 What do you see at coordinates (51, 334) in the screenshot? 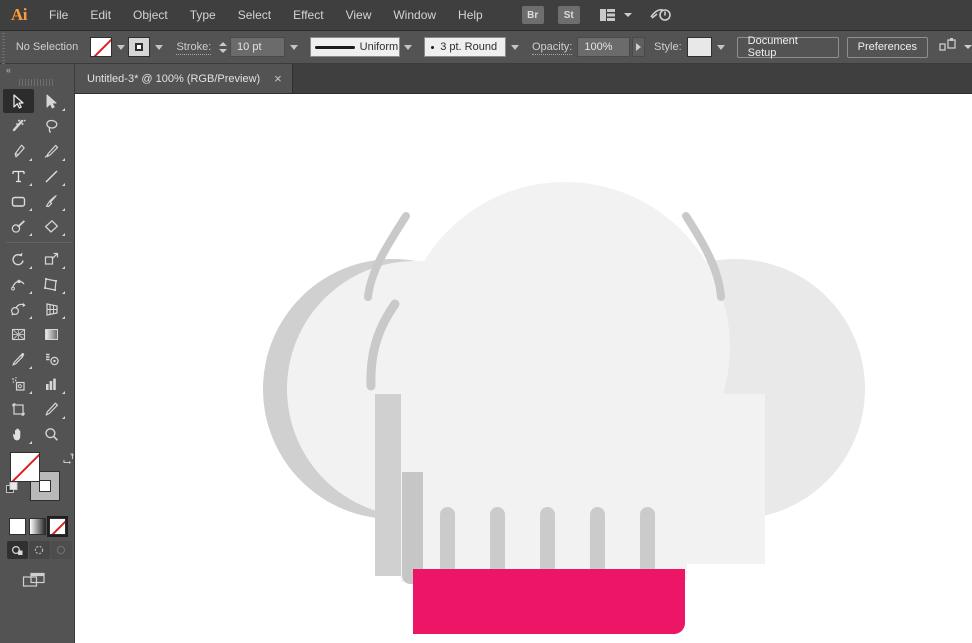
I see `gradient-tool` at bounding box center [51, 334].